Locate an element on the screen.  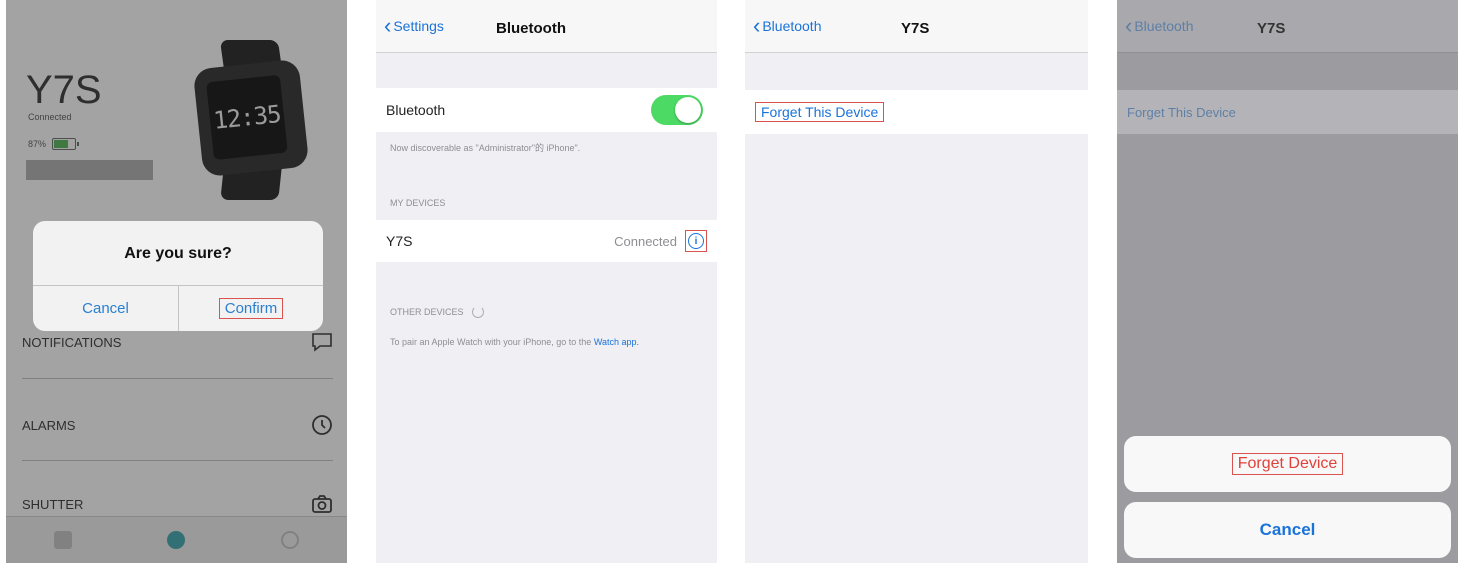
cancel-button-label: Cancel is located at coordinates (1287, 529).